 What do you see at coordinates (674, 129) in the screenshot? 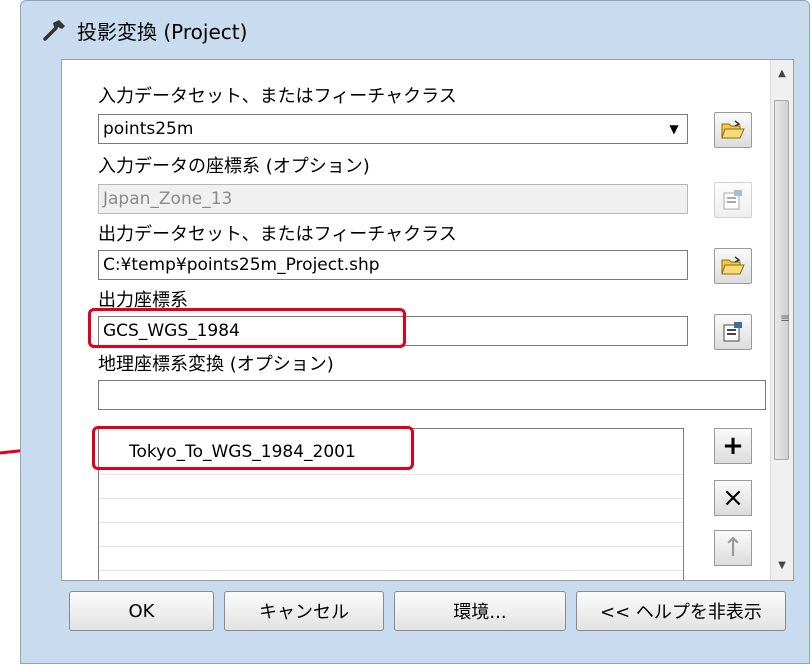
I see `chevron-down-icon: ▼` at bounding box center [674, 129].